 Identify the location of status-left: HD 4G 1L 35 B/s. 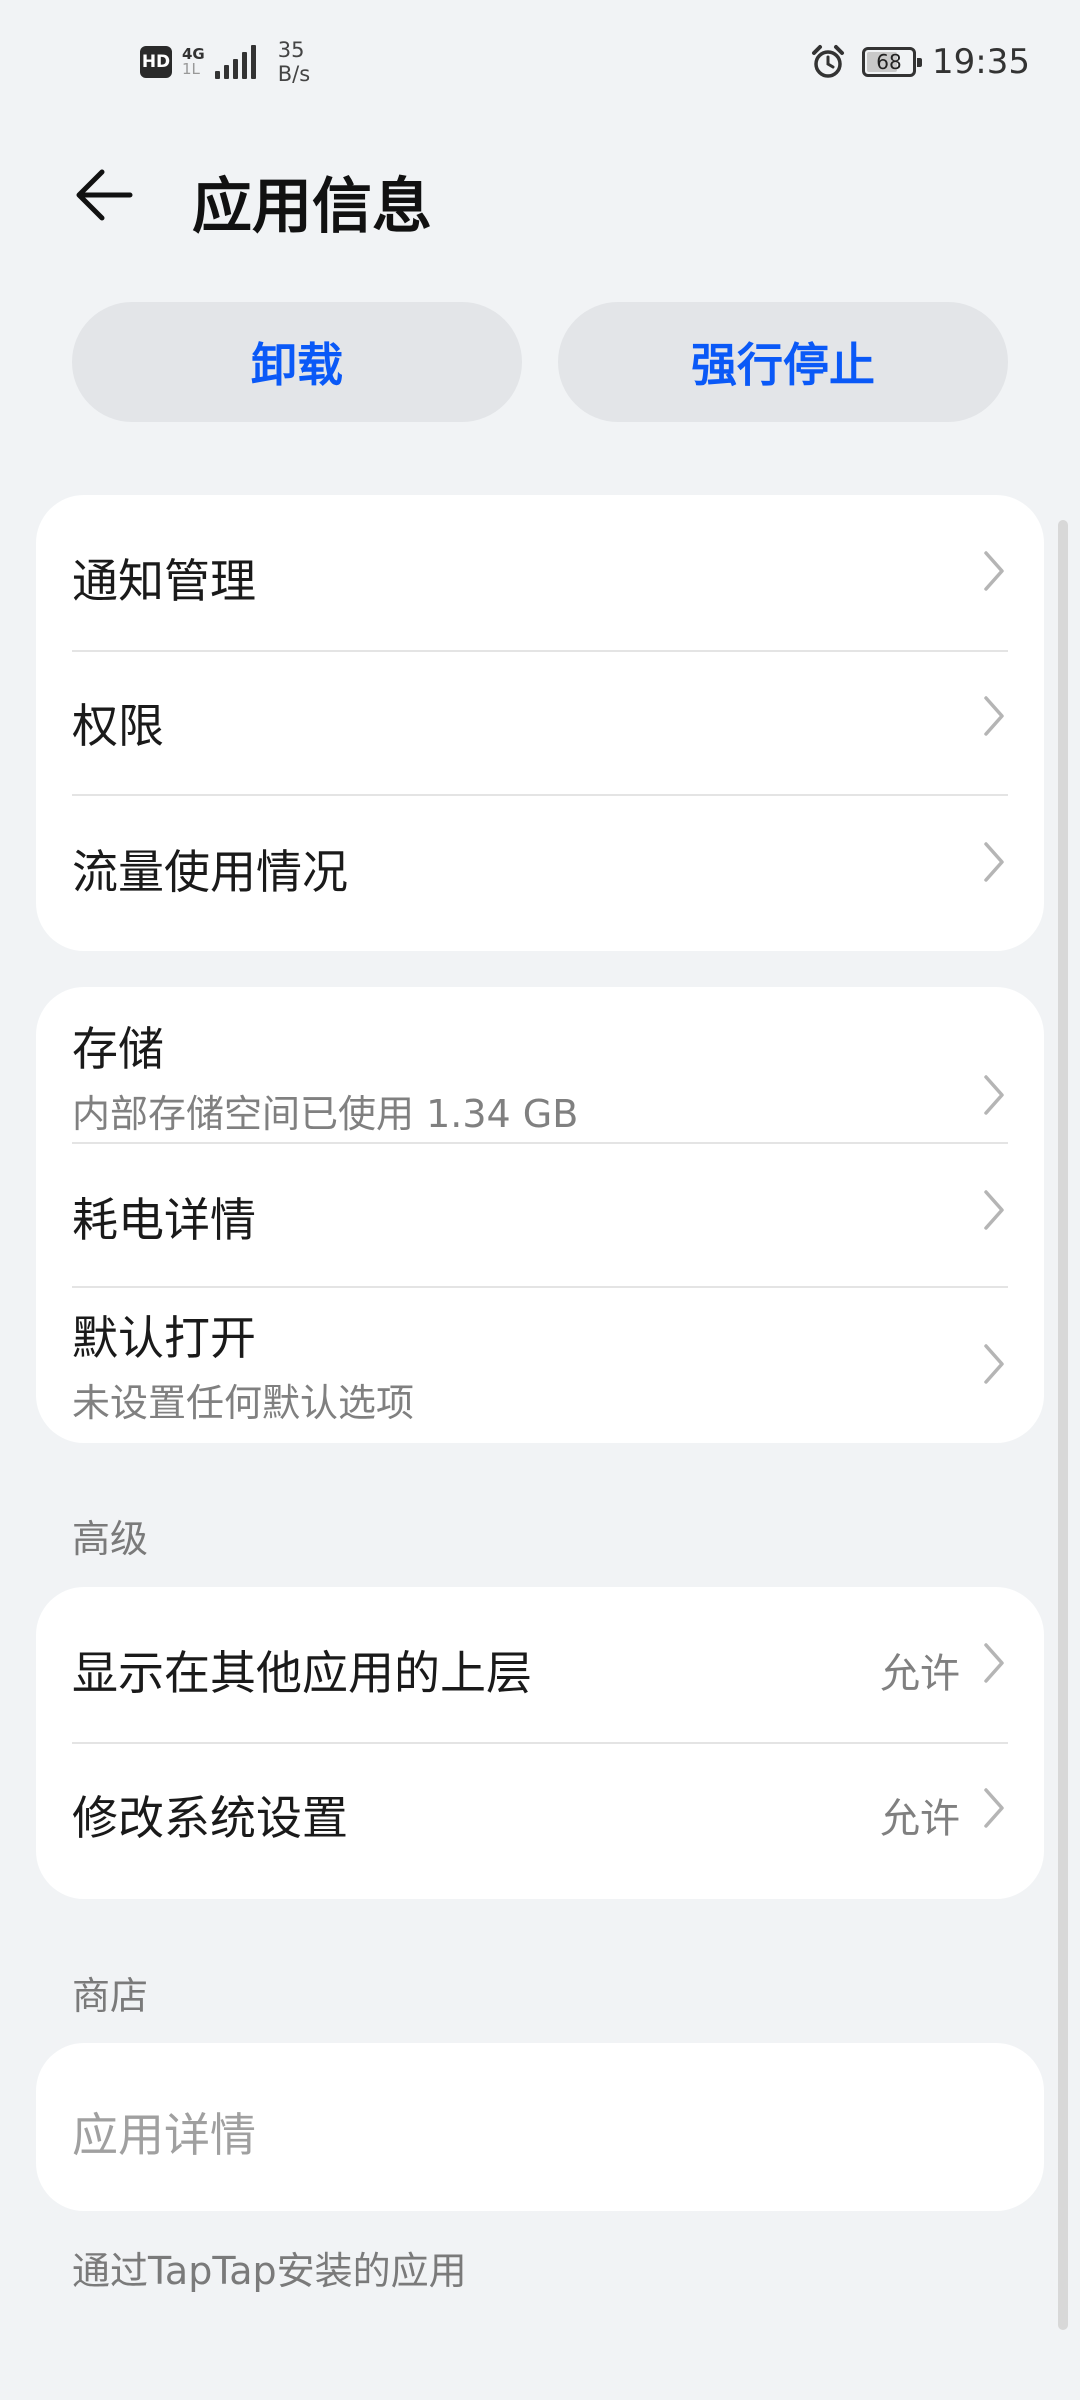
(225, 62).